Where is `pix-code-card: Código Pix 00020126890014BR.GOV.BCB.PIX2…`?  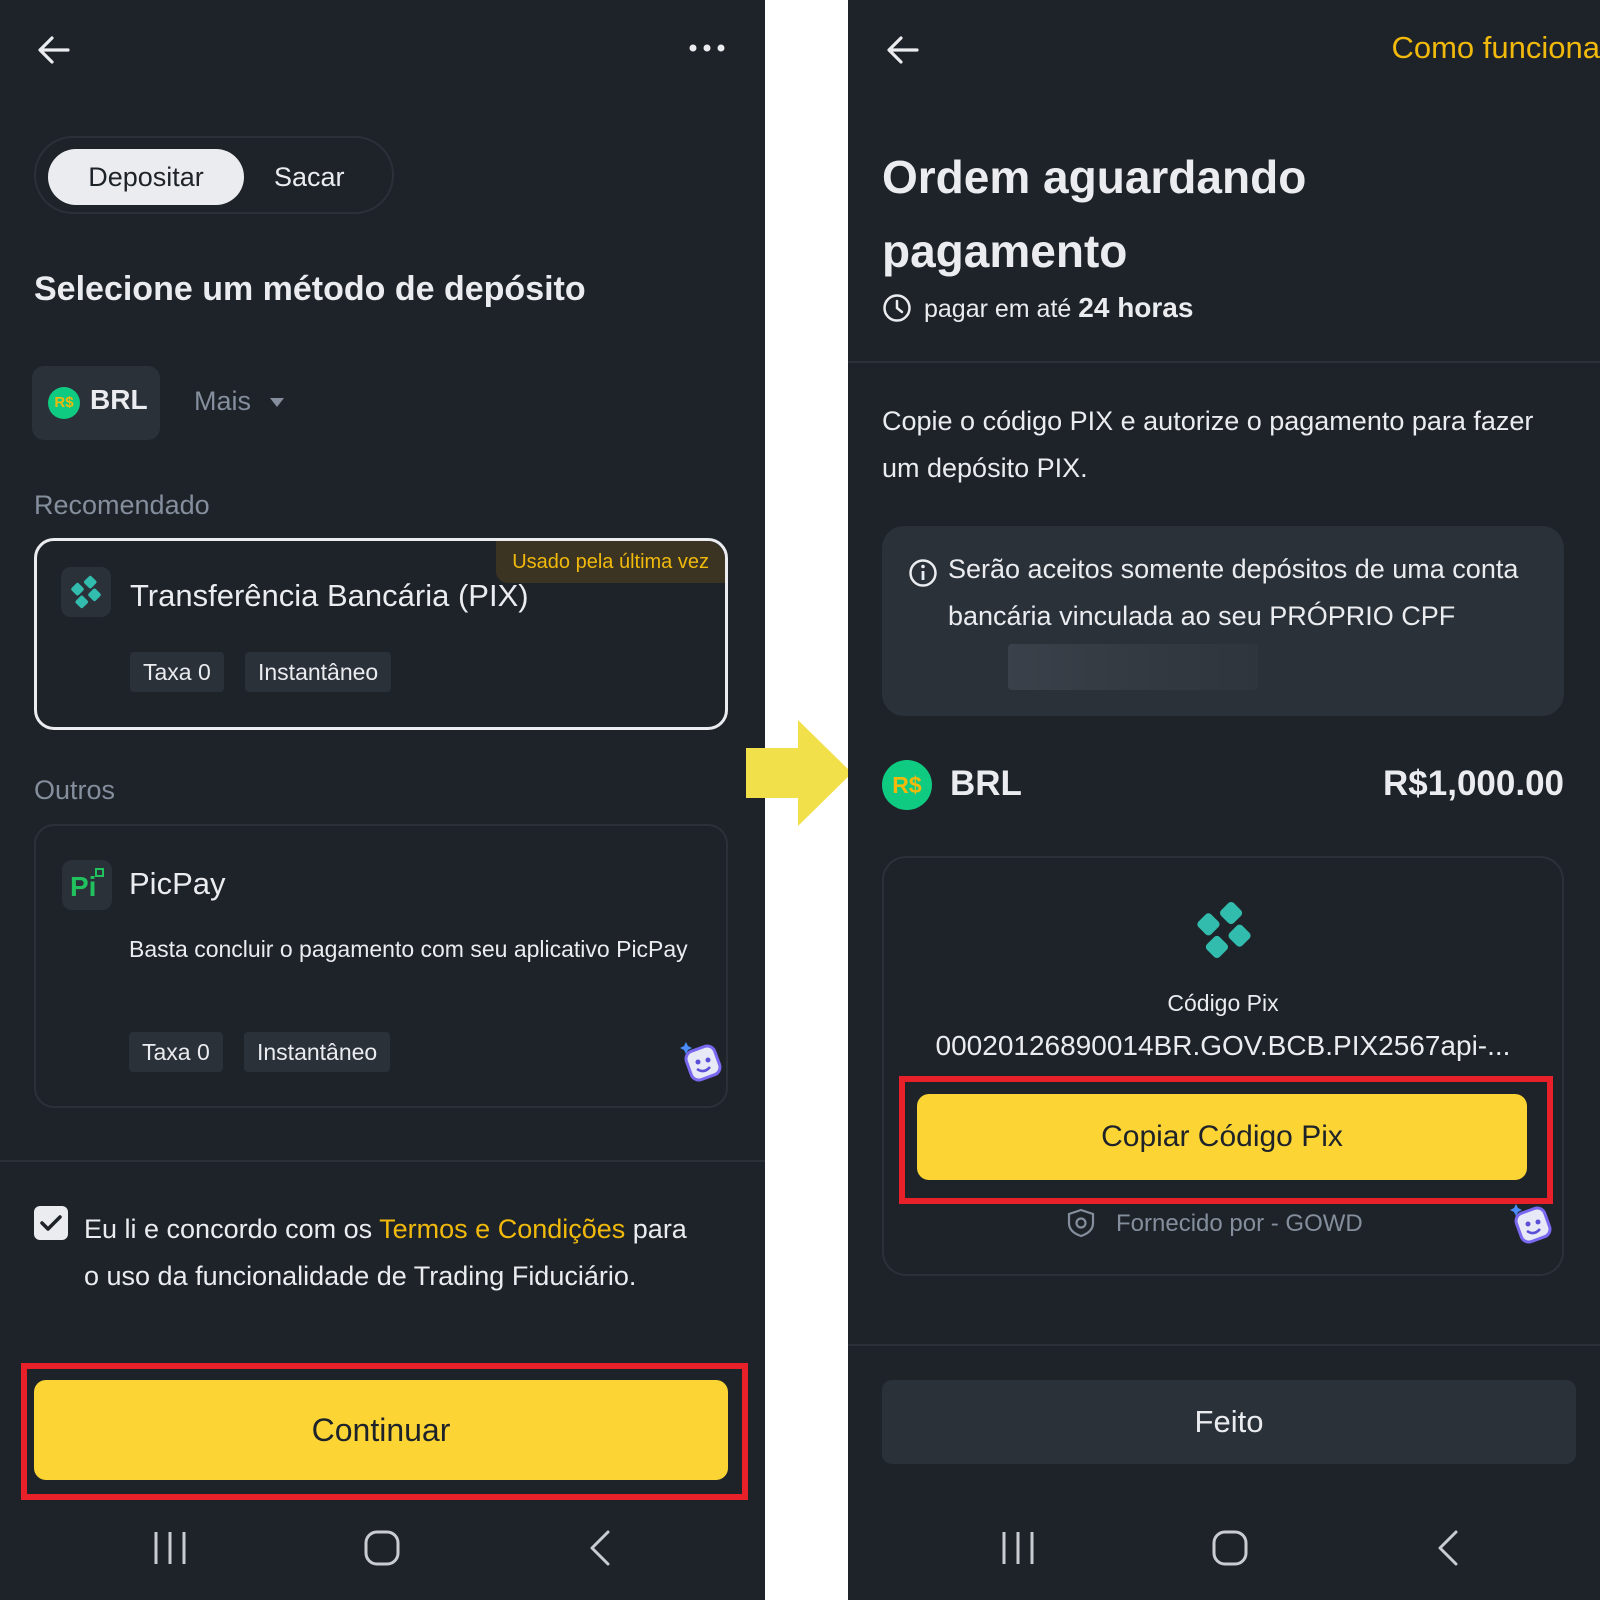
pix-code-card: Código Pix 00020126890014BR.GOV.BCB.PIX2… is located at coordinates (1223, 1066).